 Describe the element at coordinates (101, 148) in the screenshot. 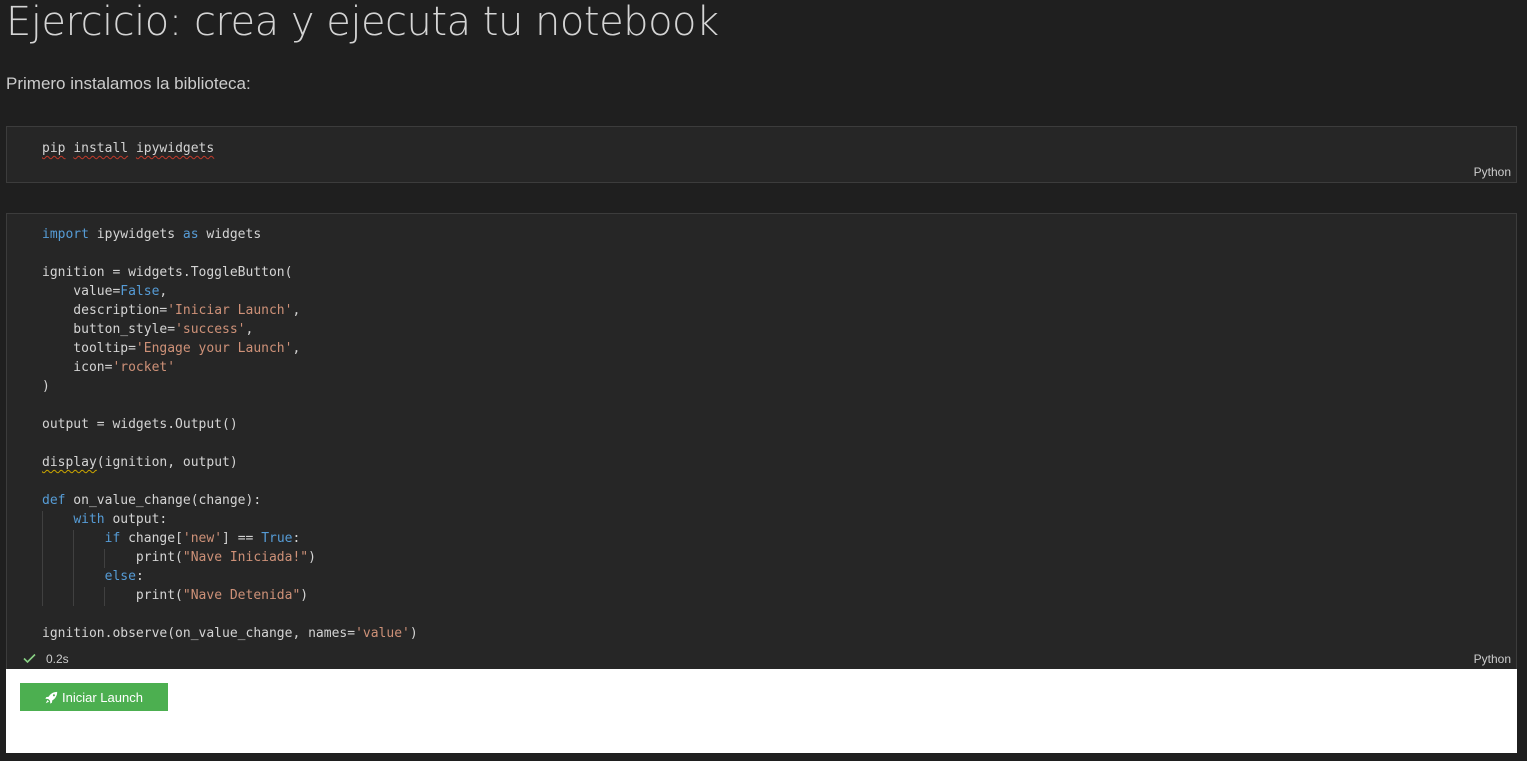

I see `code-token: install` at that location.